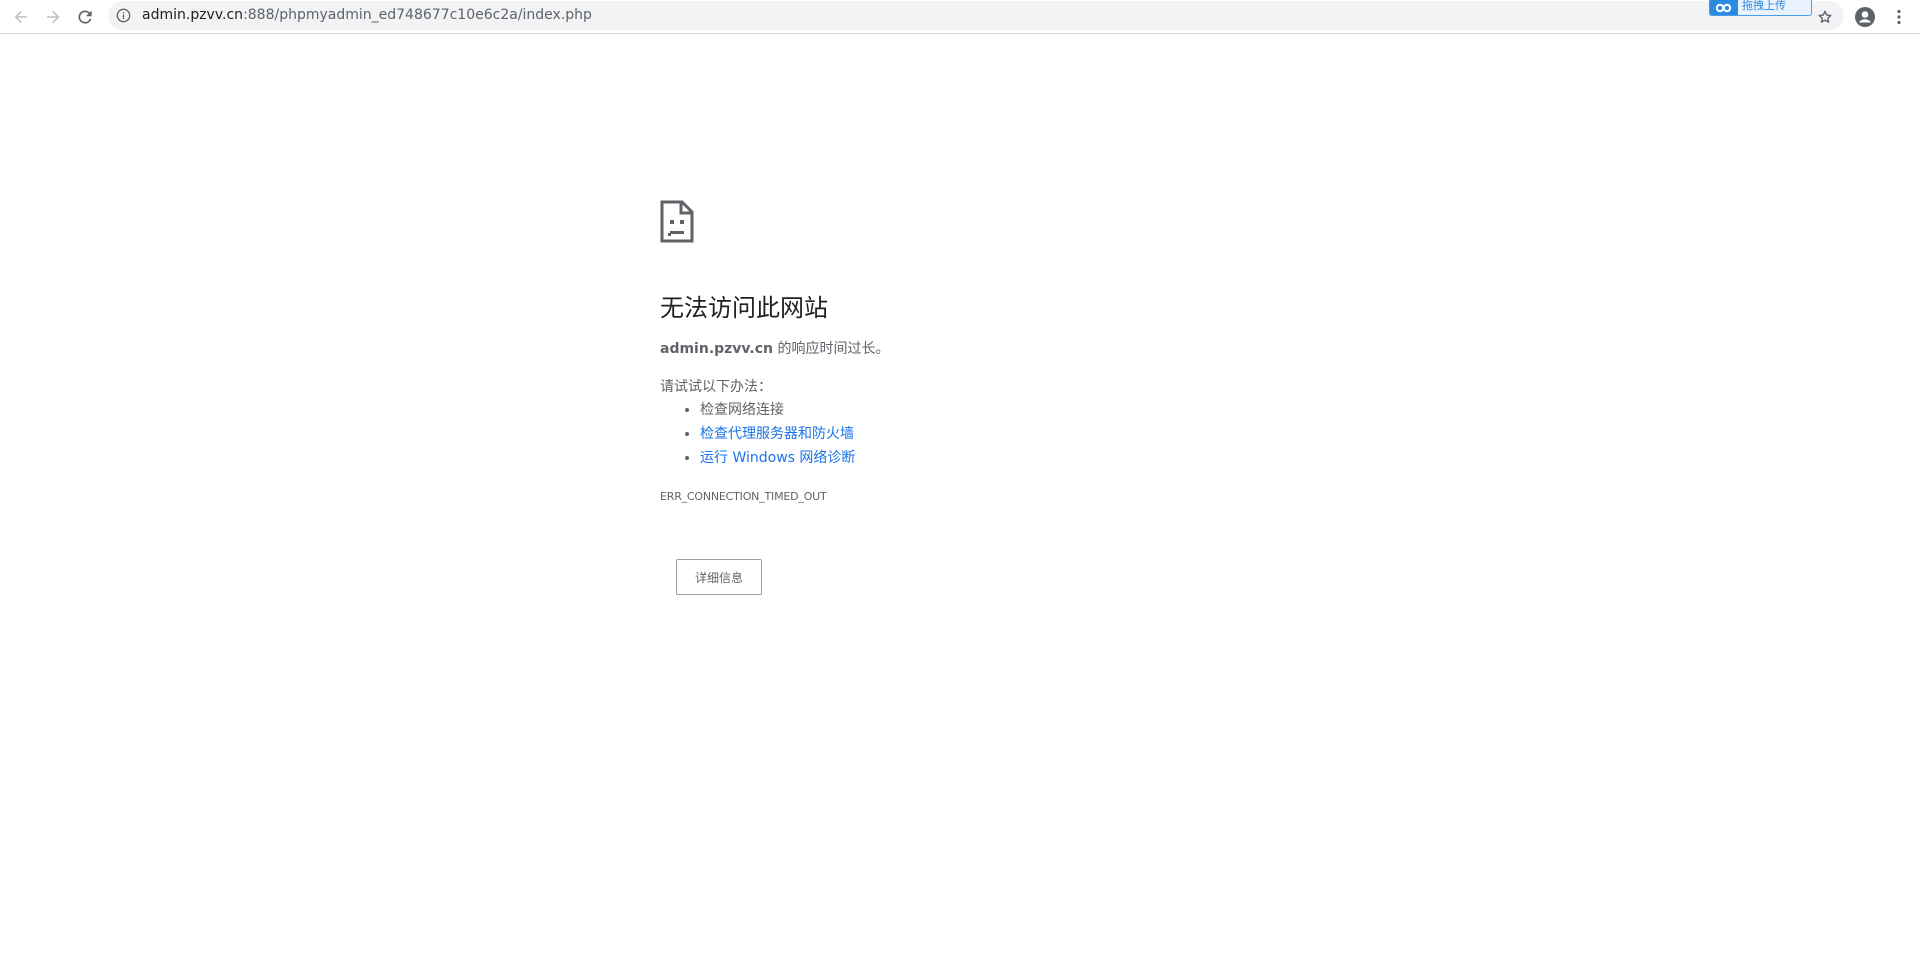 This screenshot has width=1920, height=963. I want to click on url-host: admin.pzvv.cn, so click(193, 15).